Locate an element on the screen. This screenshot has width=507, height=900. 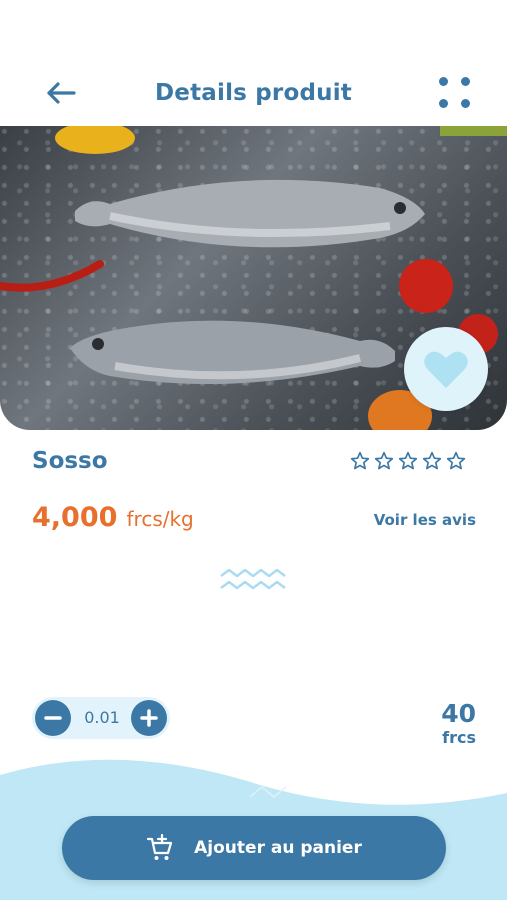
grid-dots-icon is located at coordinates (443, 81).